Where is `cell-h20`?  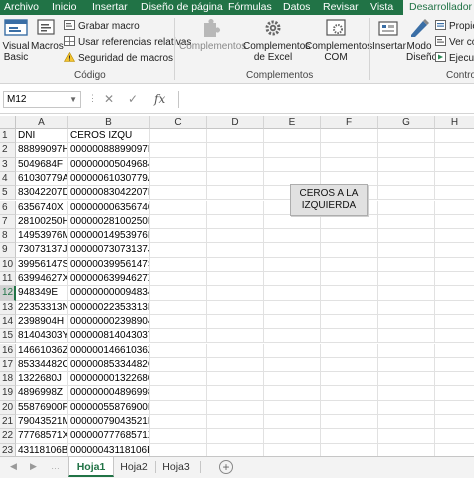 cell-h20 is located at coordinates (454, 408).